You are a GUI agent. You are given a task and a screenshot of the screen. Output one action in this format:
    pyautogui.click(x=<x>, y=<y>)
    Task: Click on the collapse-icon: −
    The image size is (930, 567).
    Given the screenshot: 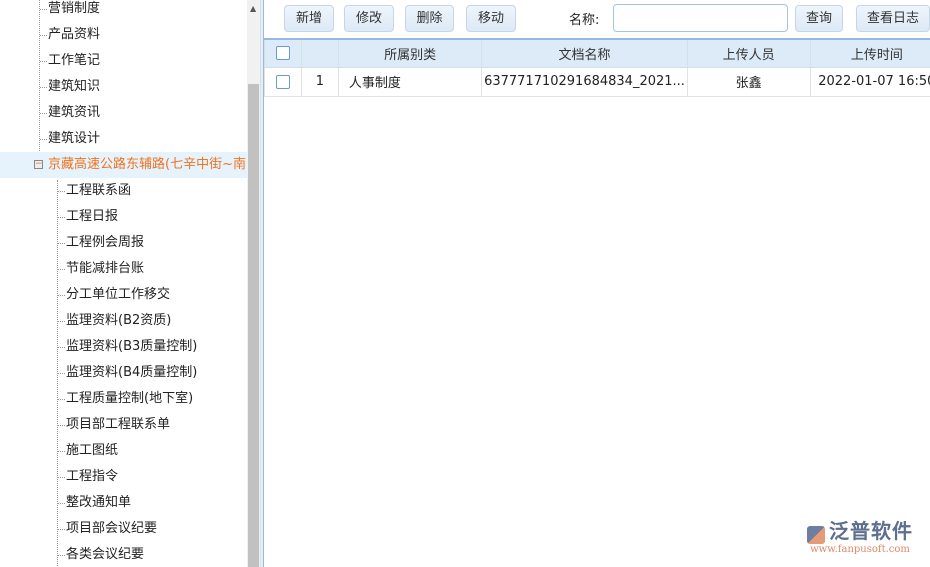 What is the action you would take?
    pyautogui.click(x=38, y=164)
    